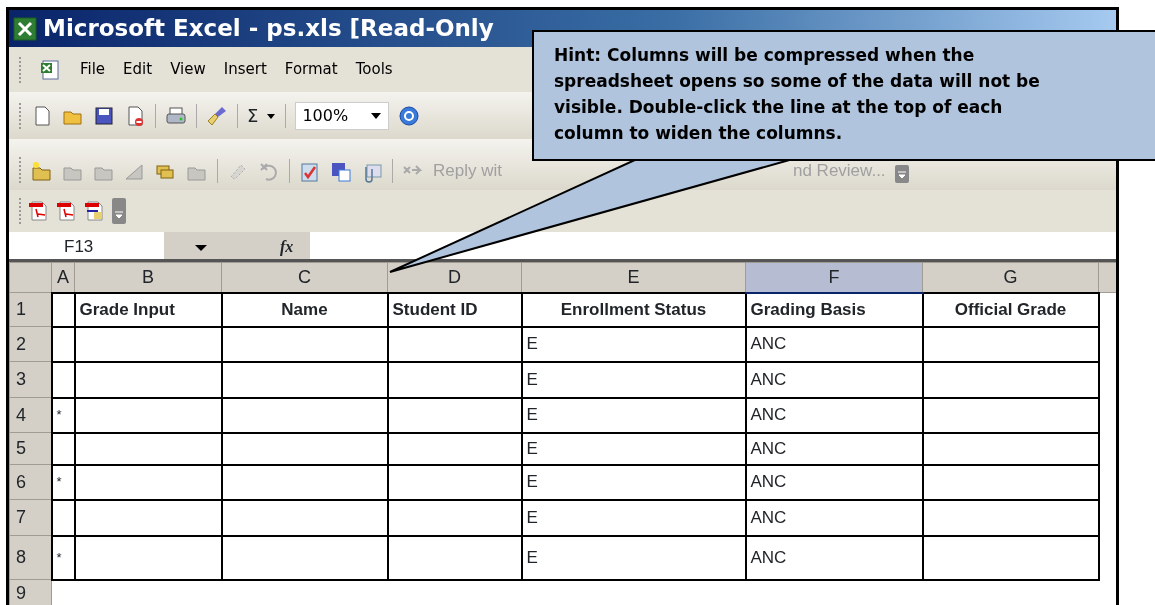 This screenshot has height=605, width=1155. Describe the element at coordinates (374, 69) in the screenshot. I see `menu-item: Tools` at that location.